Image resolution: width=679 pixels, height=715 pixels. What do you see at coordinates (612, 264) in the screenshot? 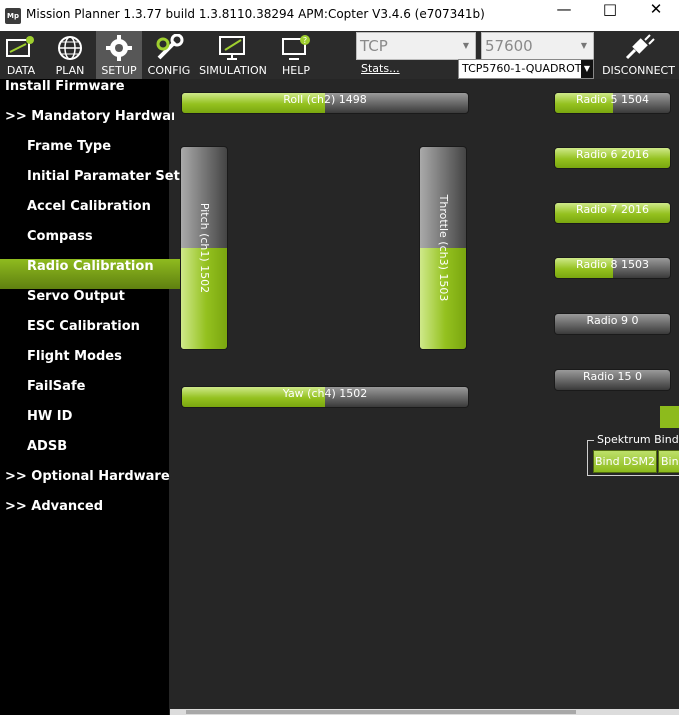
I see `radio-8-label: Radio 8 1503` at bounding box center [612, 264].